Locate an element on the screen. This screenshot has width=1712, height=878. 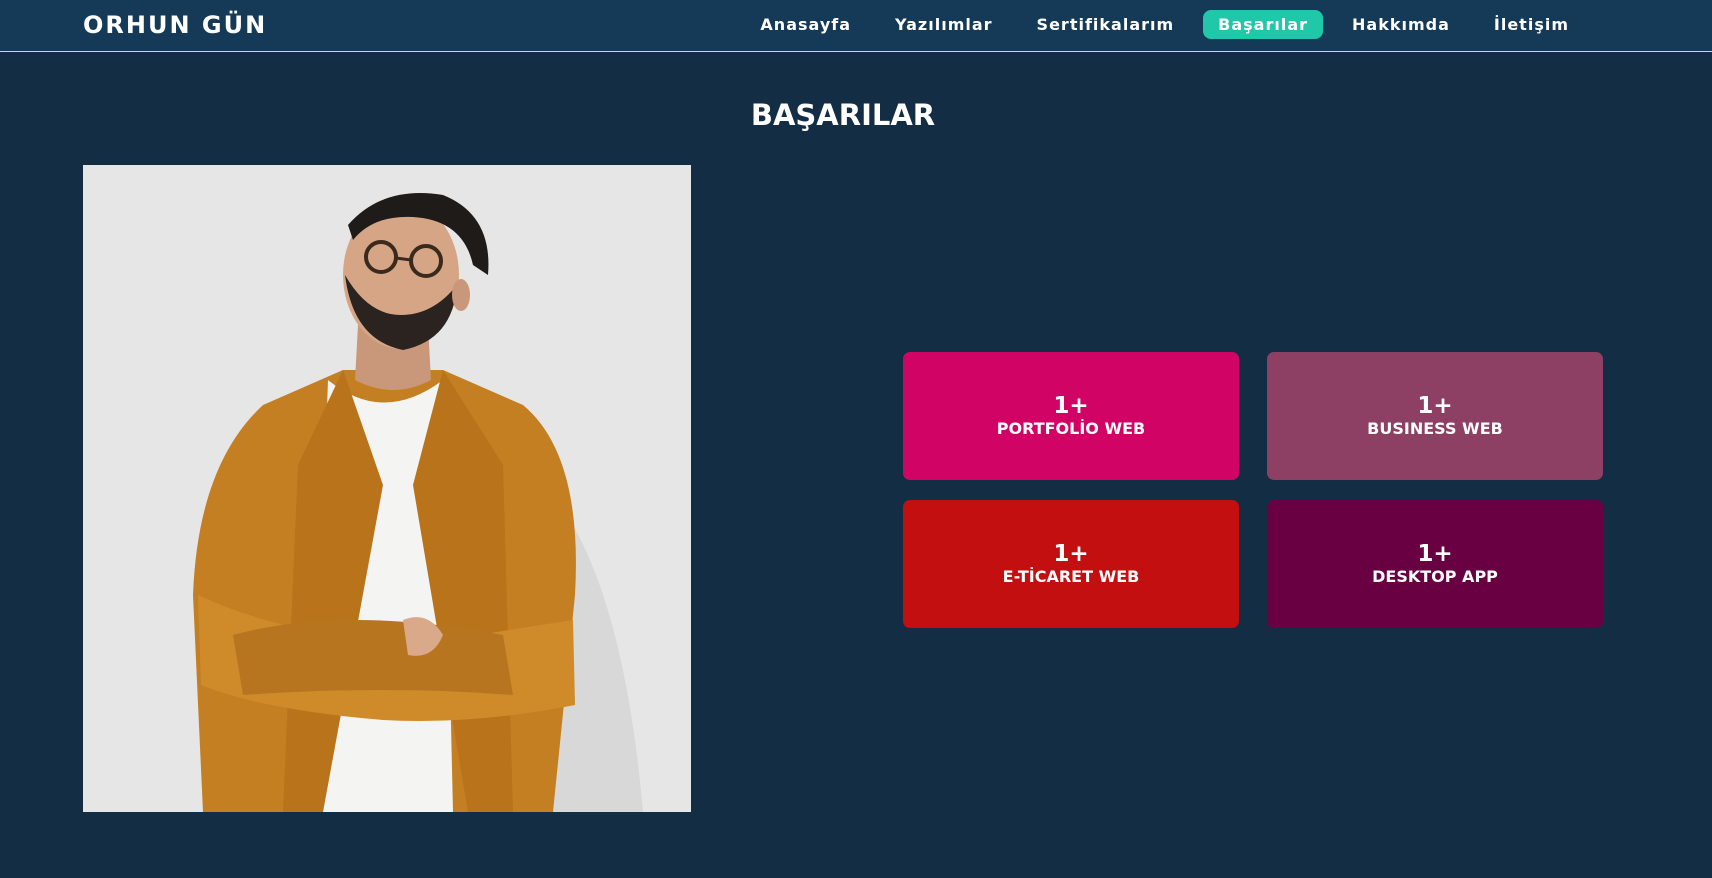
stat-card-business-web: 1+ BUSINESS WEB is located at coordinates (1435, 416).